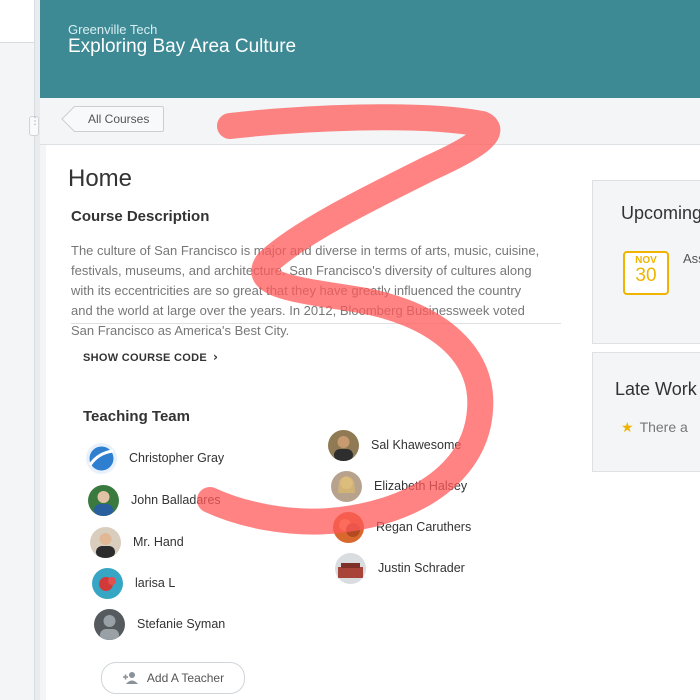 The image size is (700, 700). I want to click on teacher-name: Elizabeth Halsey, so click(421, 486).